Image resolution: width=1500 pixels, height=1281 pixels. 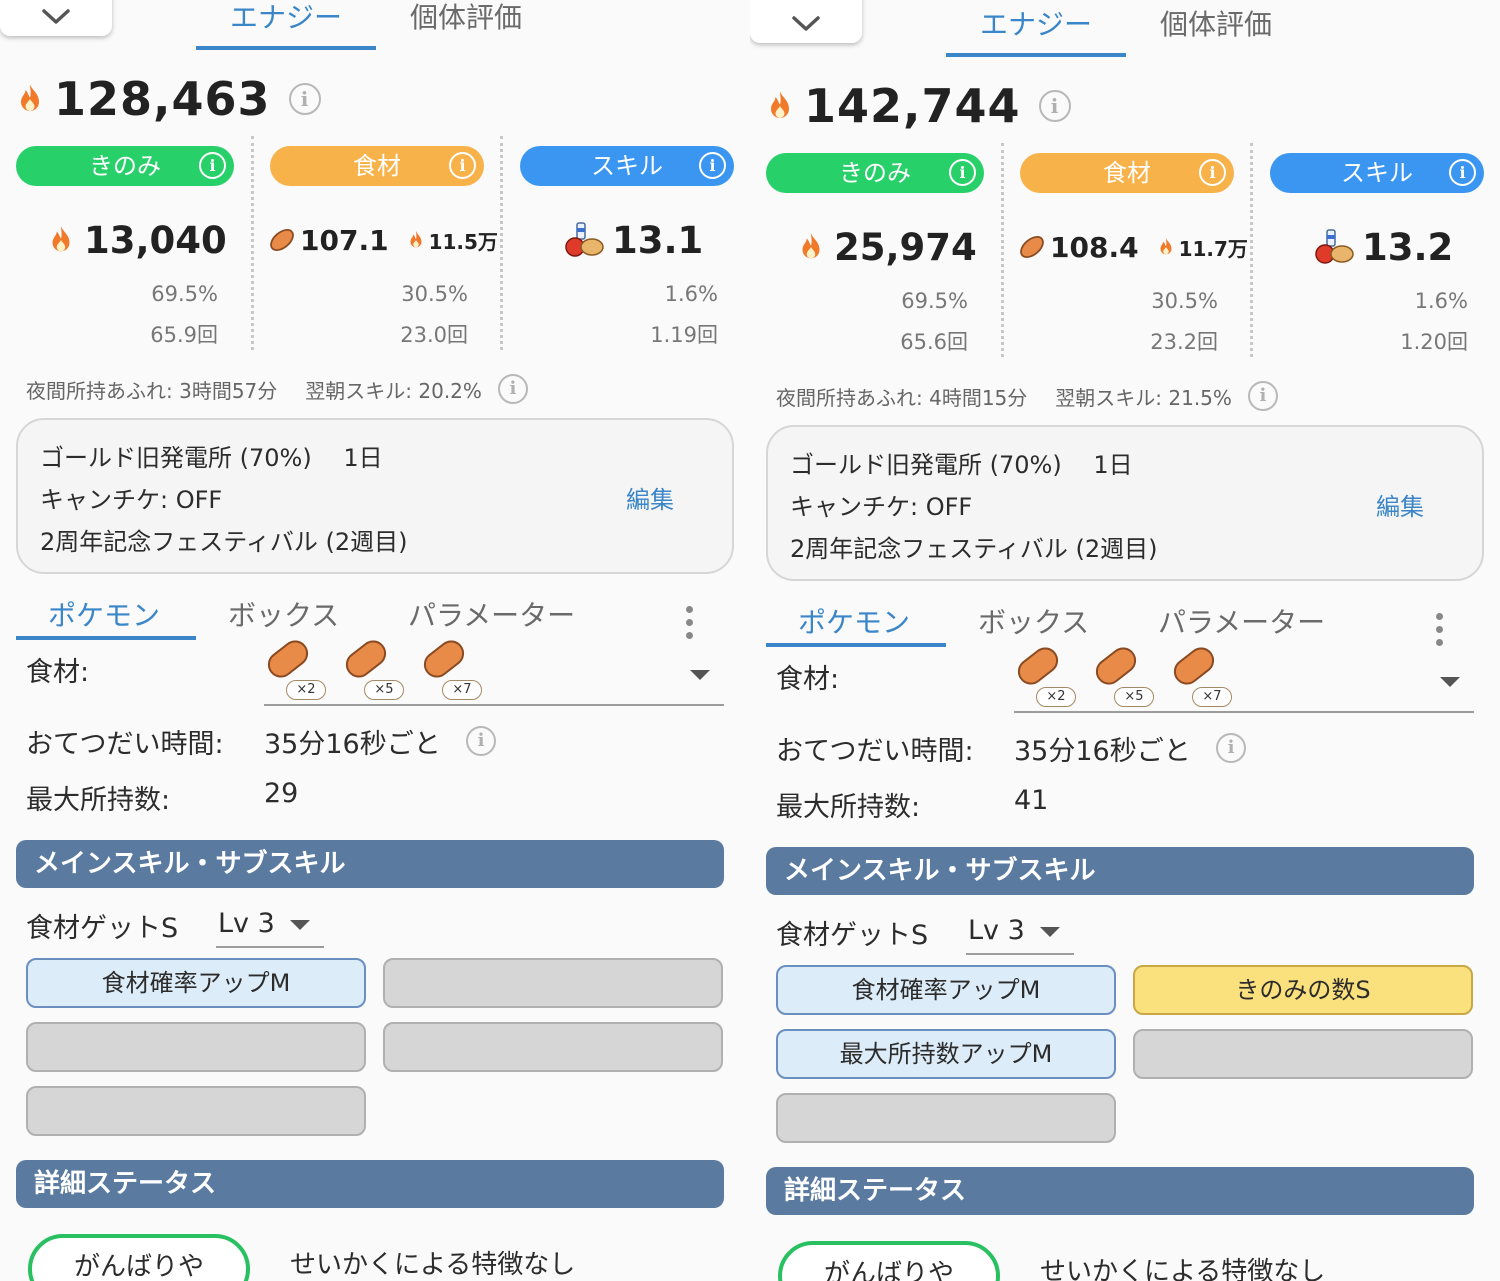 I want to click on subskill-slot-2: きのみの数S, so click(x=1303, y=990).